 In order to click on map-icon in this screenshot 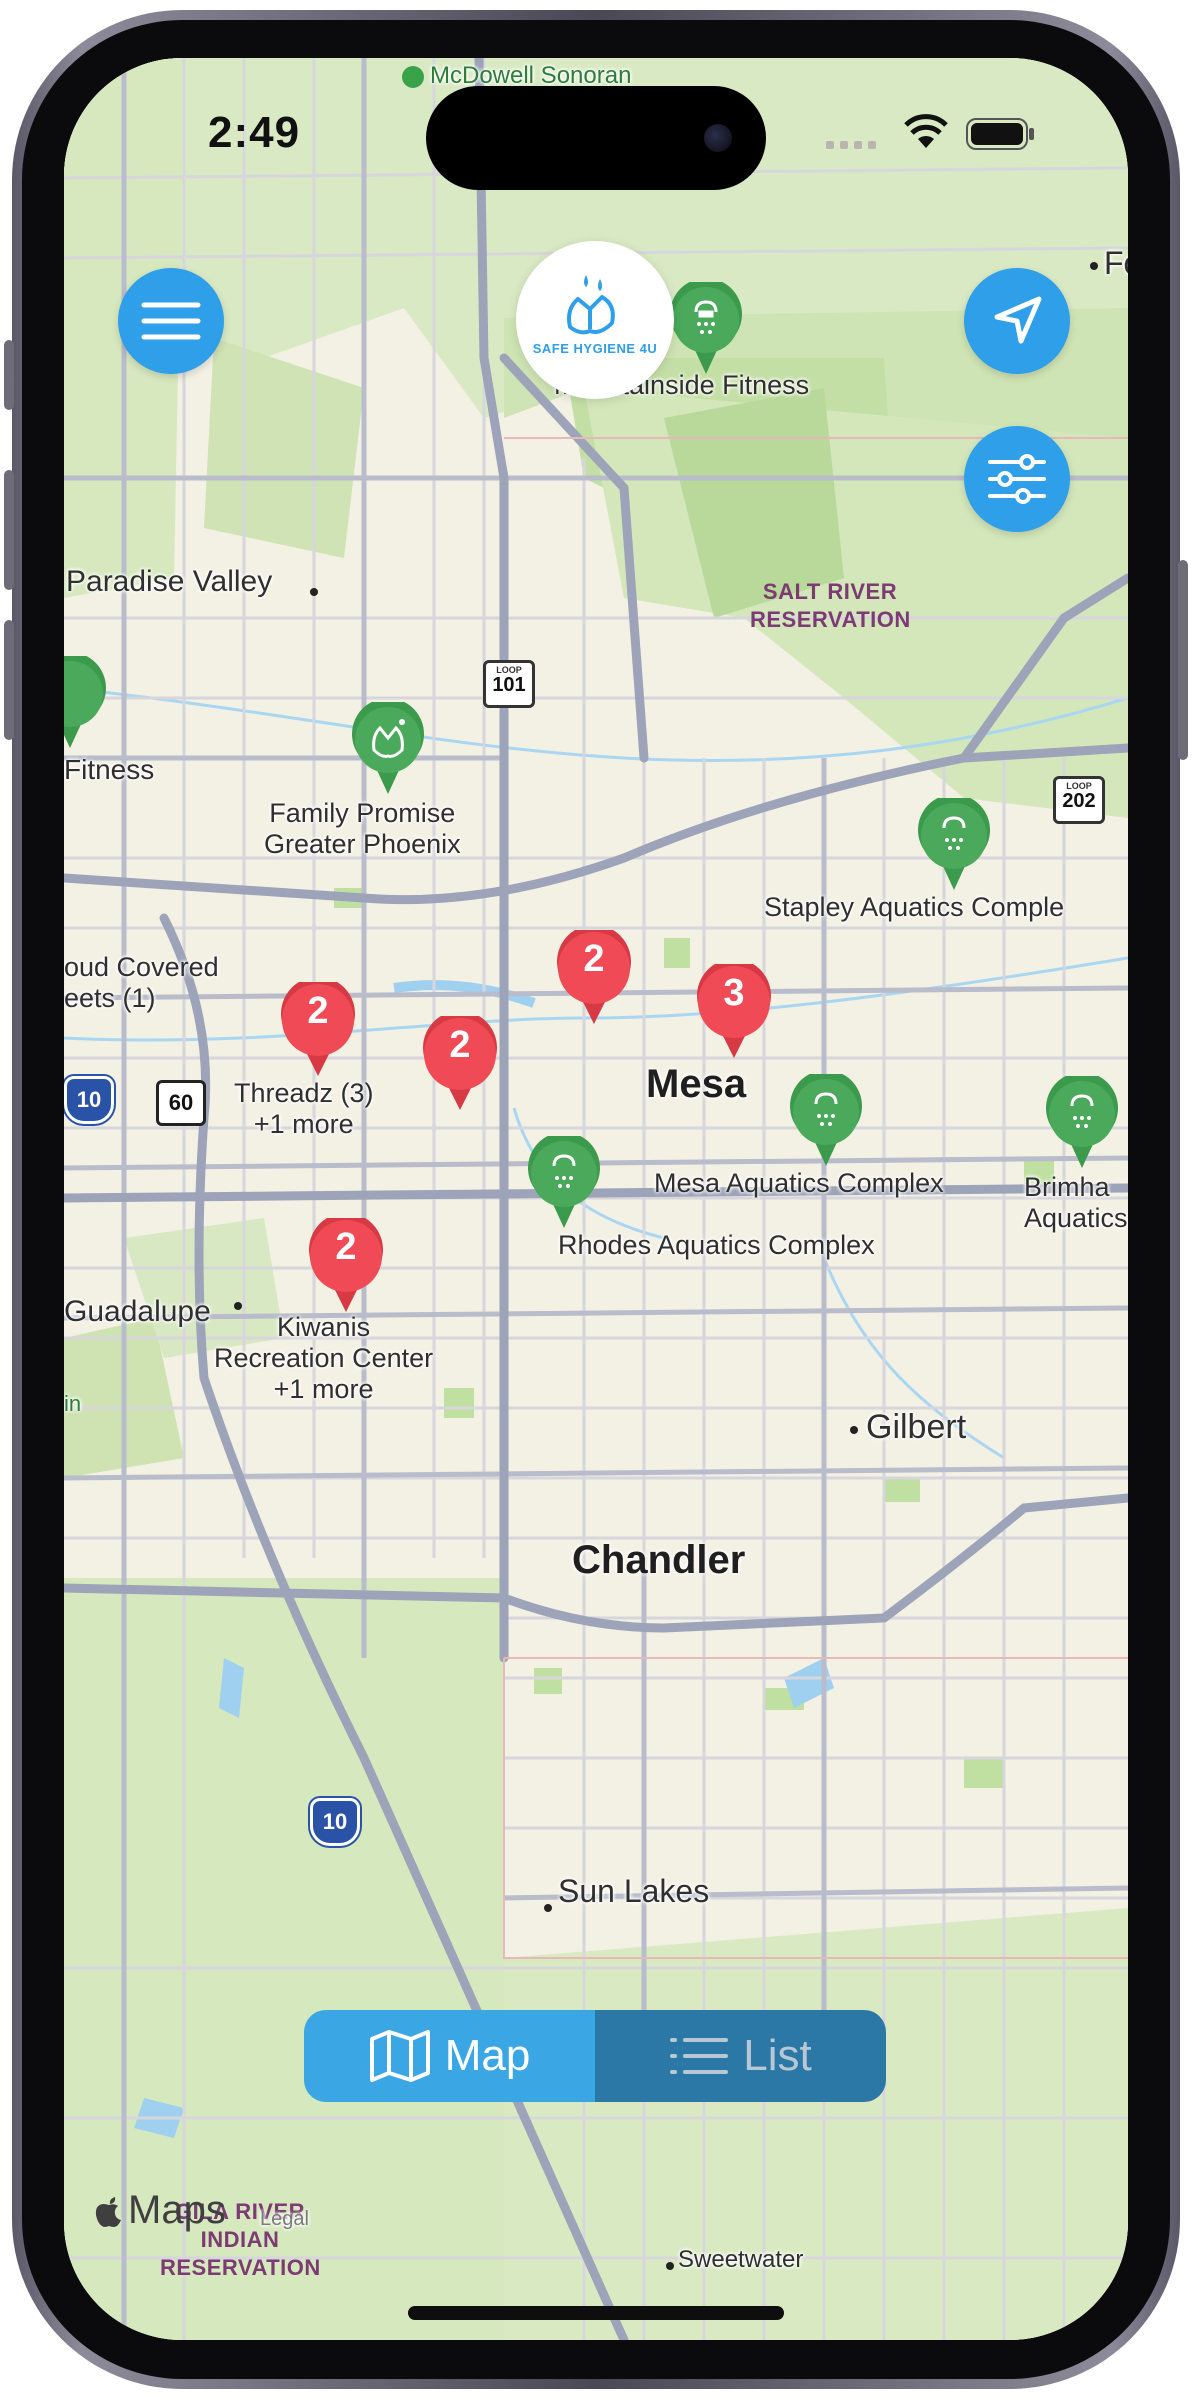, I will do `click(399, 2056)`.